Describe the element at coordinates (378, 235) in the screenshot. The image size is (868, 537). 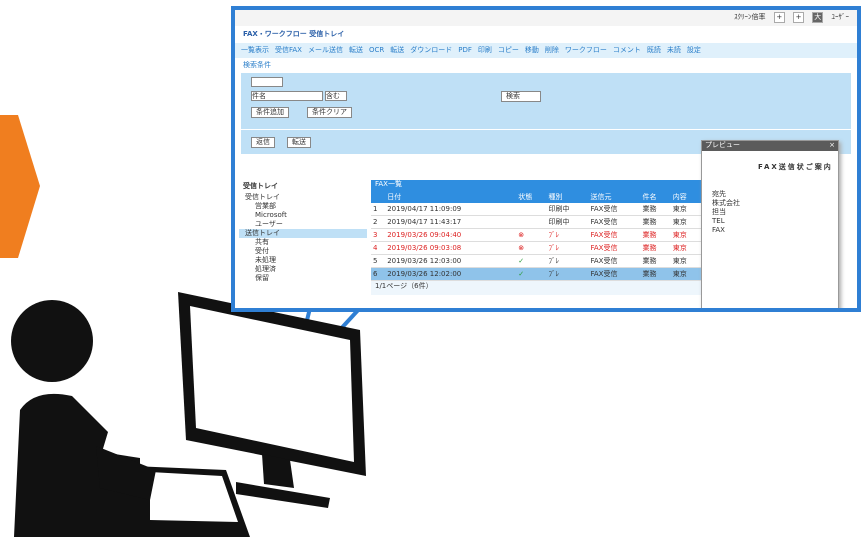
I see `table-cell: 3` at that location.